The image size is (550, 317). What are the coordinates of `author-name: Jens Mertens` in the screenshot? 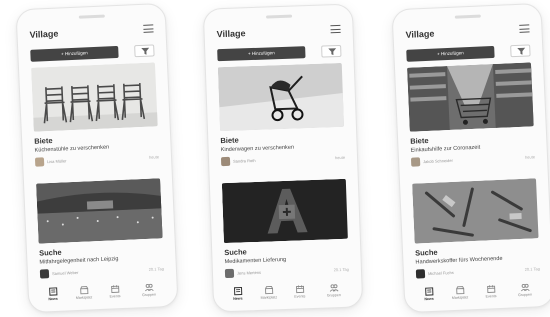 It's located at (249, 272).